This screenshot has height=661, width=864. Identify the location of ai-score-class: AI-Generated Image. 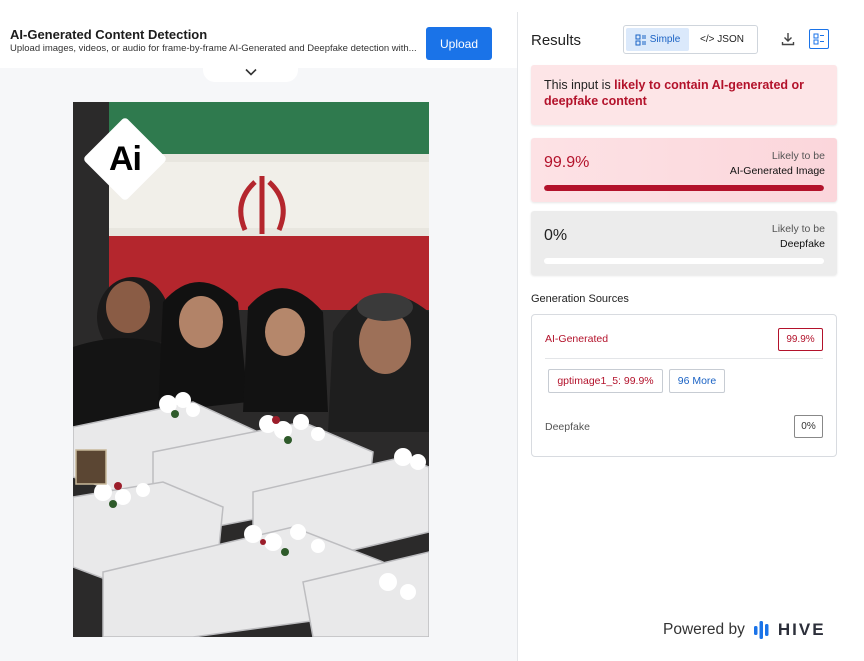
(777, 171).